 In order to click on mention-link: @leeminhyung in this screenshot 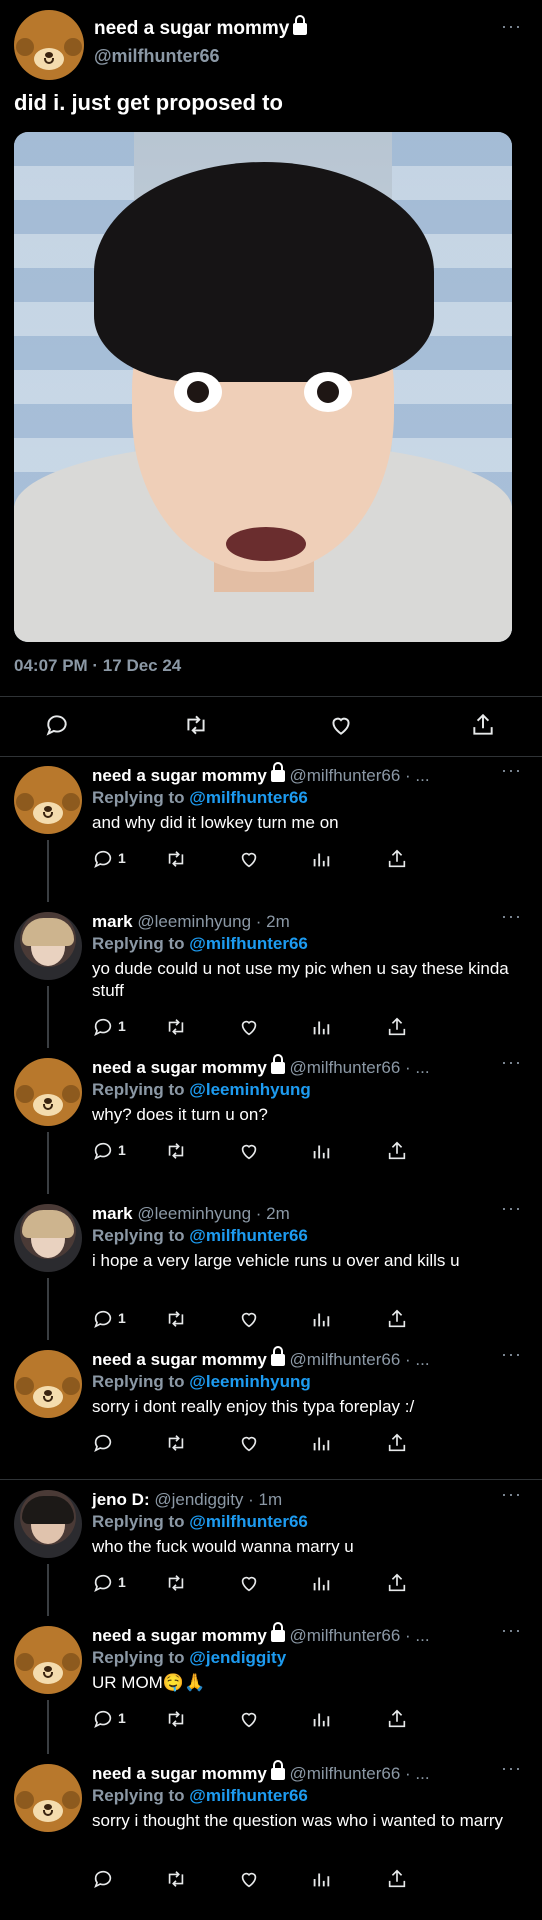, I will do `click(249, 1381)`.